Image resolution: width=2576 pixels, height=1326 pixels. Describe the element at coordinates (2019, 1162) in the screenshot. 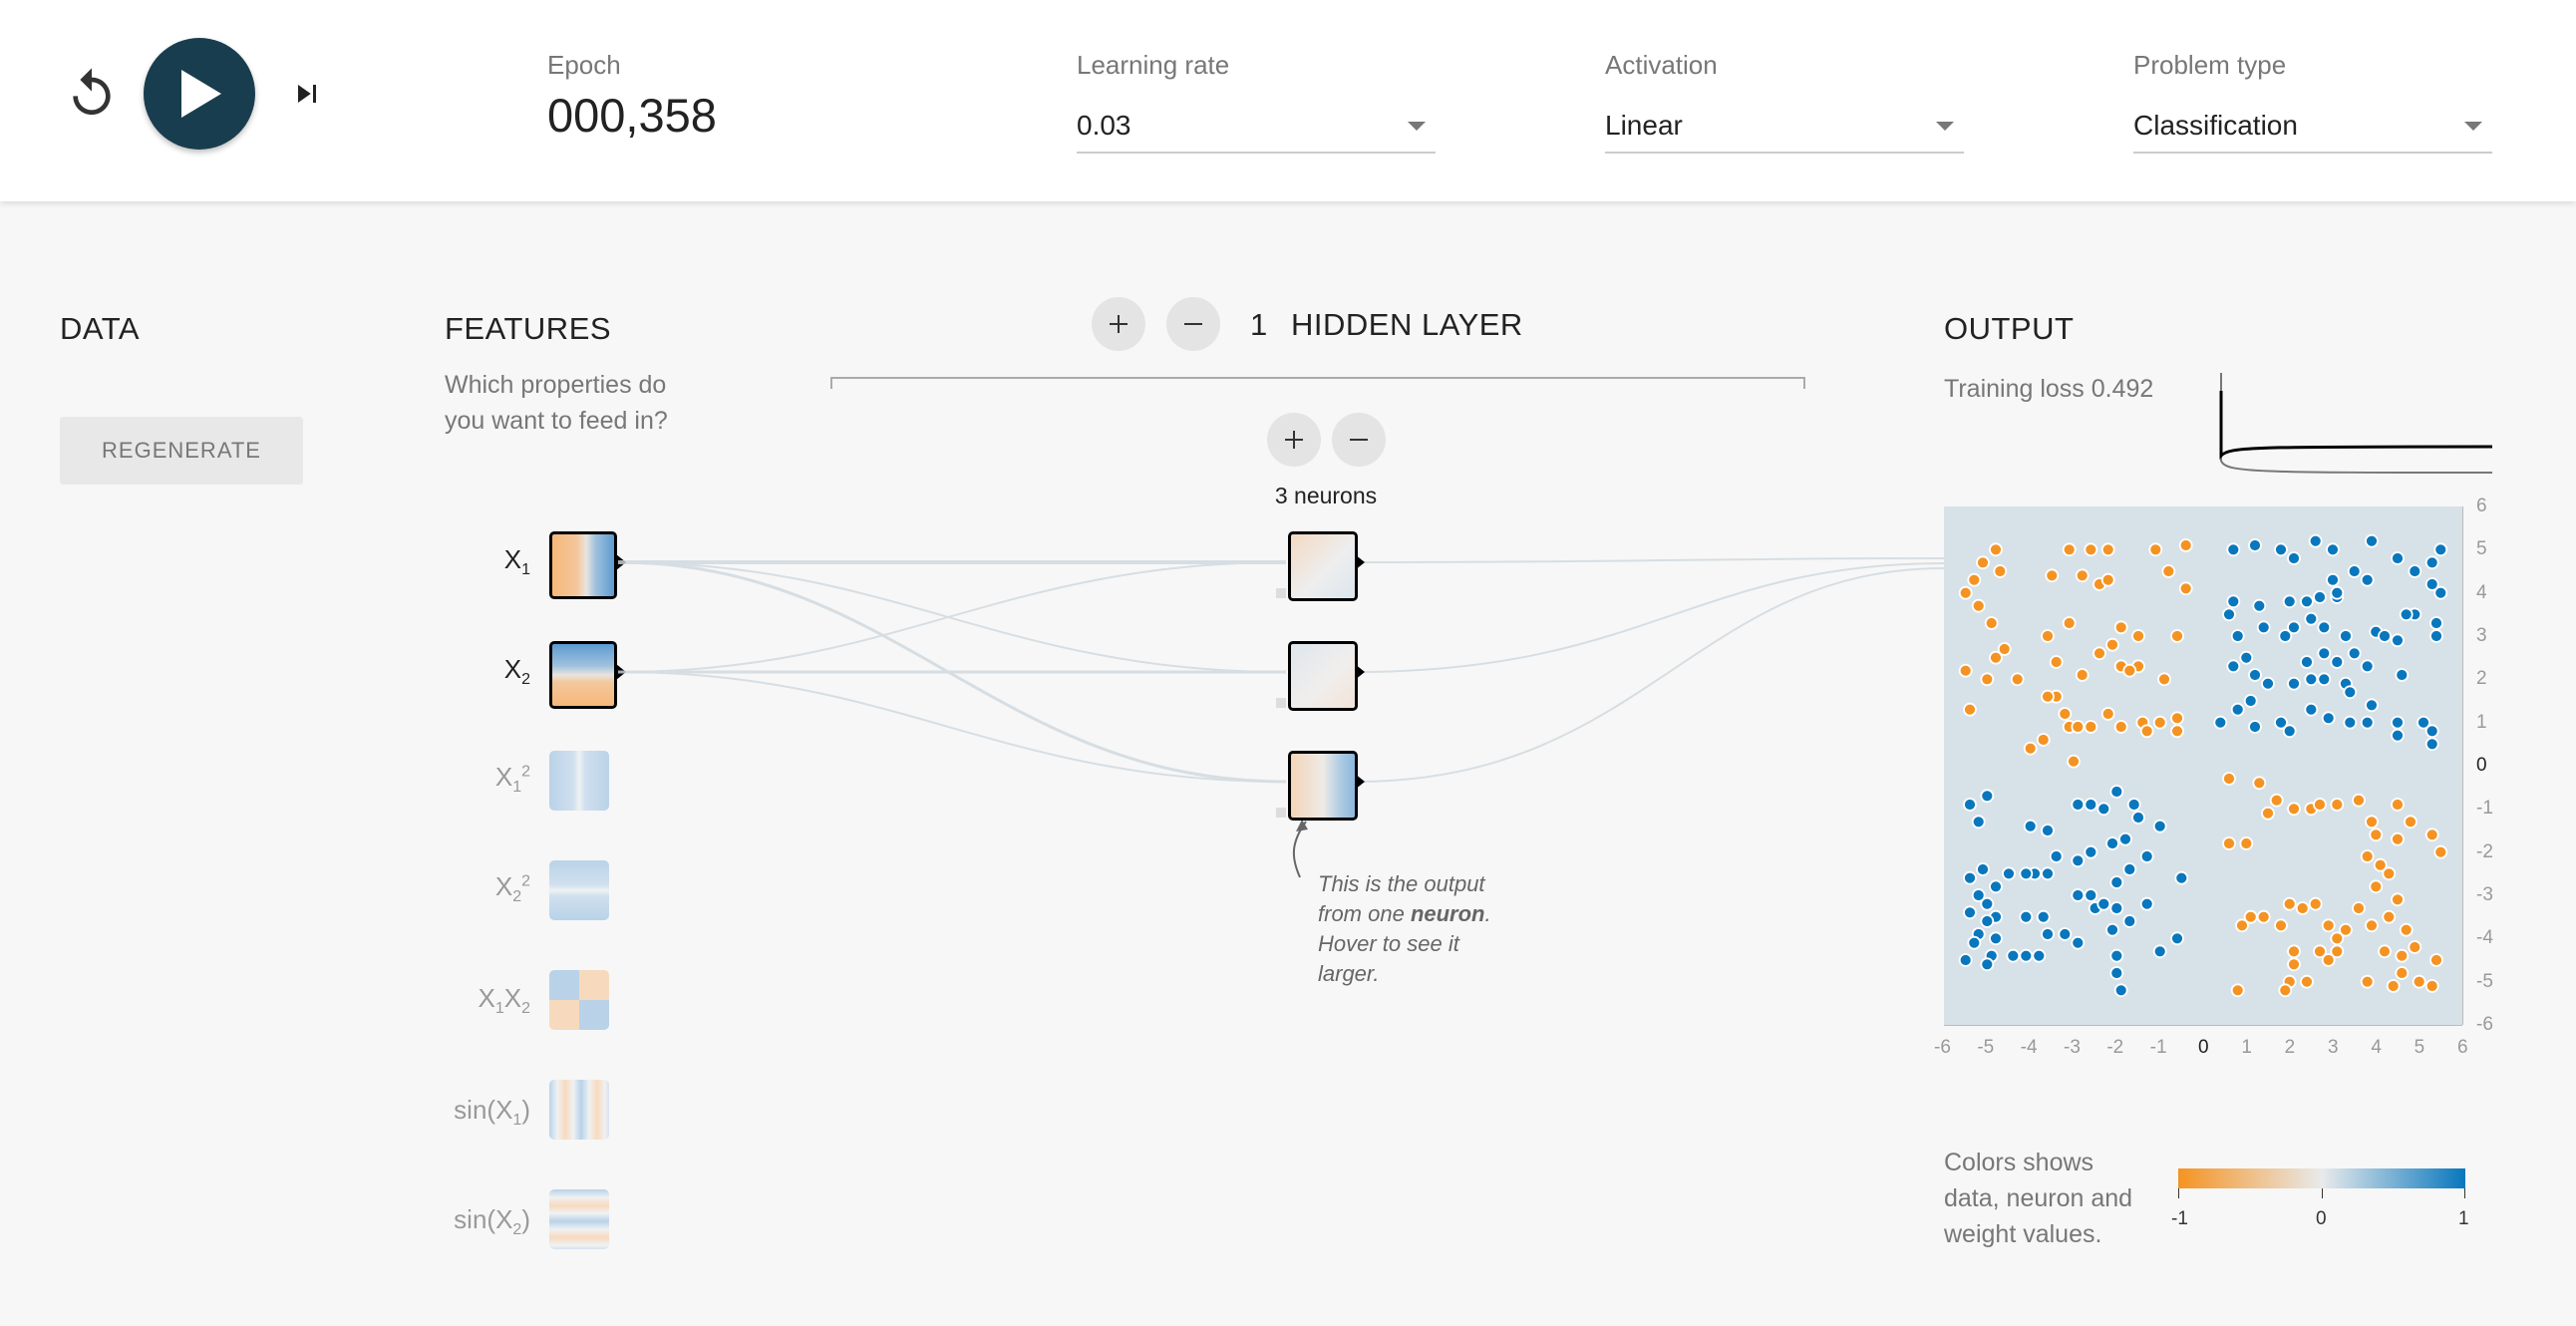

I see `legend-line: Colors shows` at that location.